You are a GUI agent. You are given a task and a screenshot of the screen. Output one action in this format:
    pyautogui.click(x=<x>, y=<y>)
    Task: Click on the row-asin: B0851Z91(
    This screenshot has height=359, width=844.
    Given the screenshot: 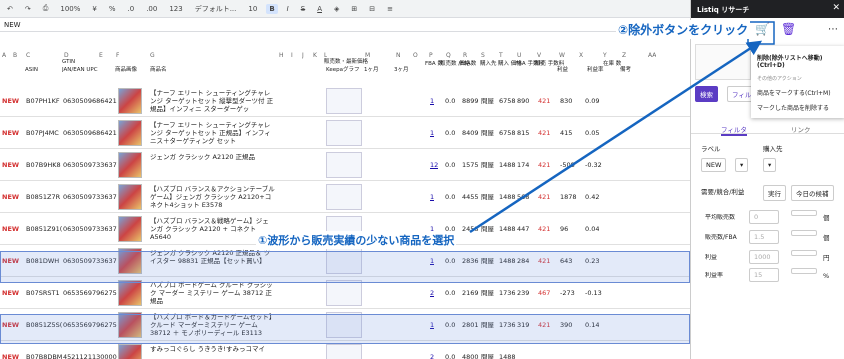 What is the action you would take?
    pyautogui.click(x=44, y=229)
    